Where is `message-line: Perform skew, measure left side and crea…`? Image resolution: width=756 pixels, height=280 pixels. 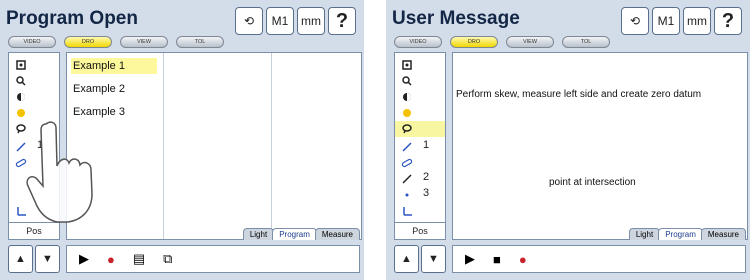
message-line: Perform skew, measure left side and crea… is located at coordinates (579, 94).